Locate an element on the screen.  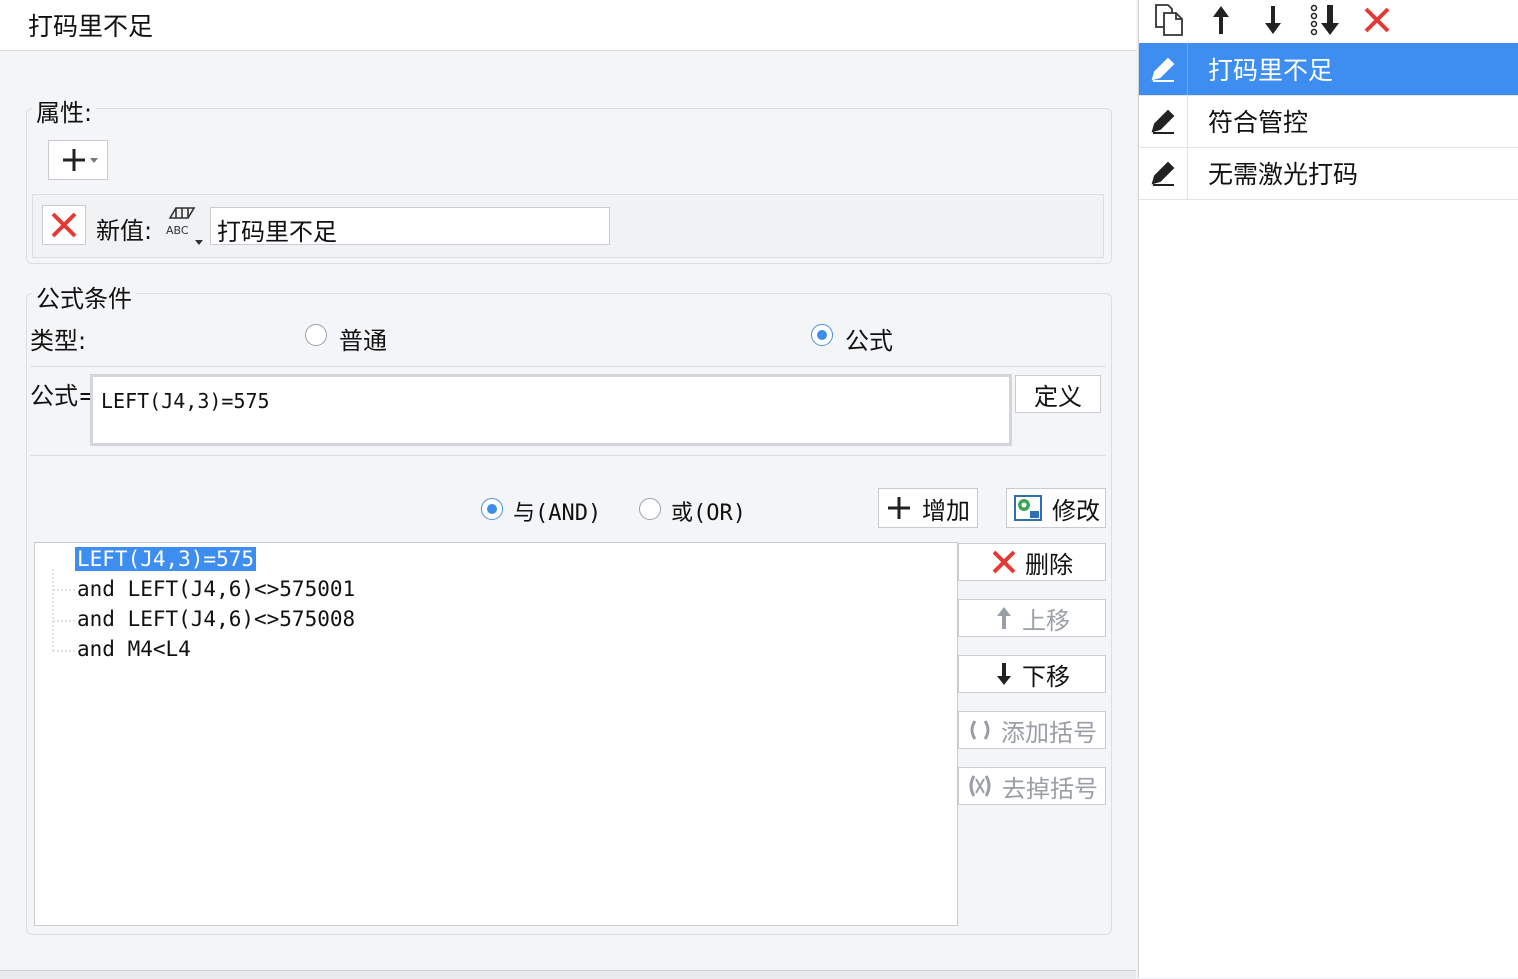
formula-text: LEFT(J4,3)=575 is located at coordinates (185, 401).